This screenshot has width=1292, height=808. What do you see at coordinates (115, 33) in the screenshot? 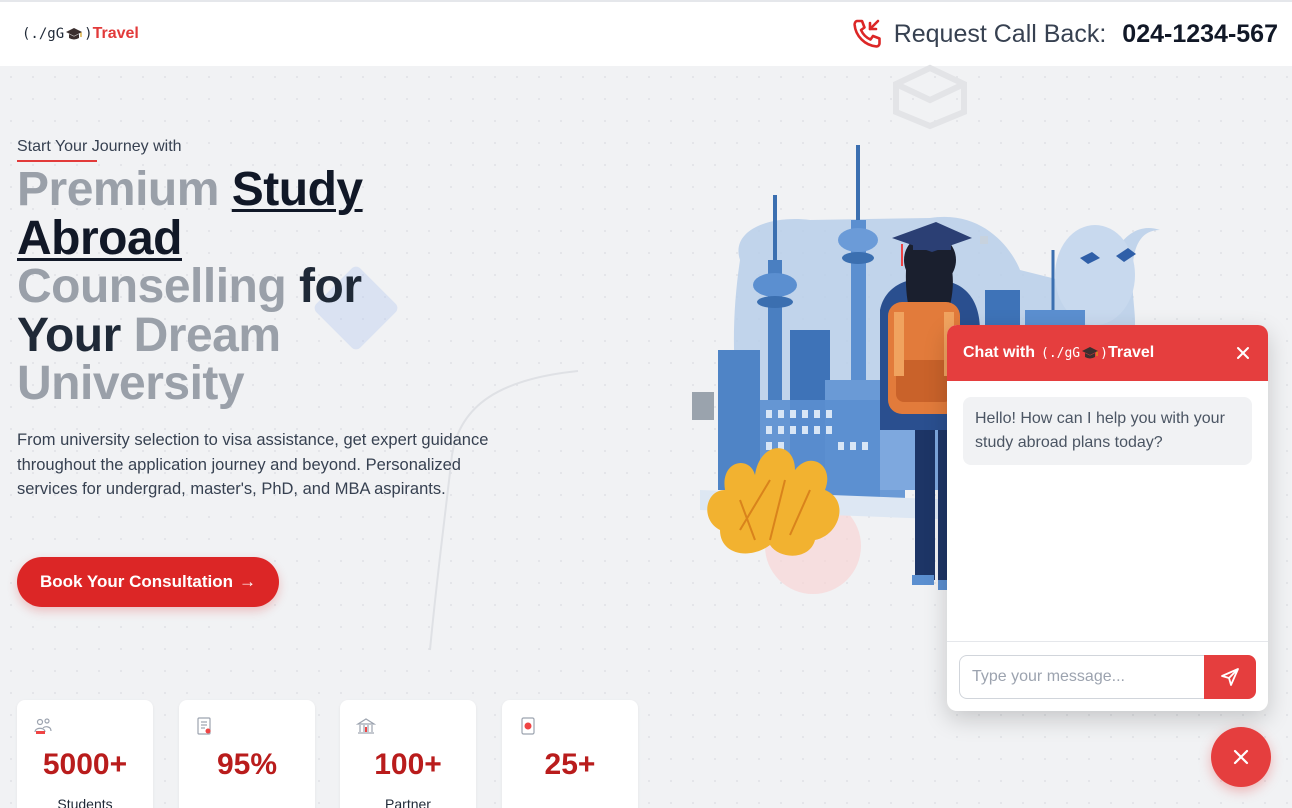
I see `logo-brand: Travel` at bounding box center [115, 33].